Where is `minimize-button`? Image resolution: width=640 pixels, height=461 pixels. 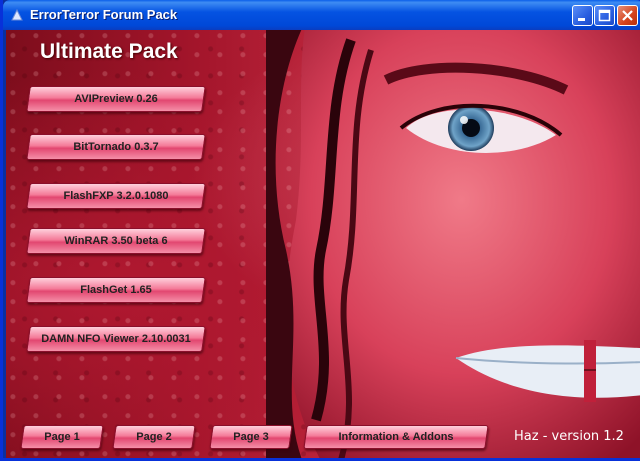 minimize-button is located at coordinates (582, 15).